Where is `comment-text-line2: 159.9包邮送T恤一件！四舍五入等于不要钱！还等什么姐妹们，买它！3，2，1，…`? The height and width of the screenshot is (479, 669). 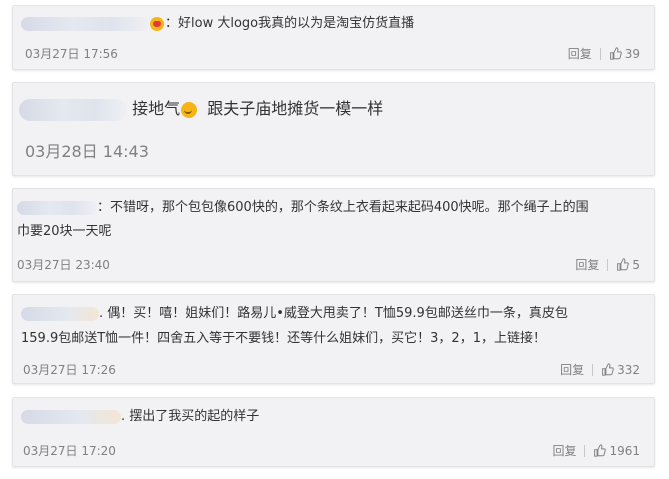 comment-text-line2: 159.9包邮送T恤一件！四舍五入等于不要钱！还等什么姐妹们，买它！3，2，1，… is located at coordinates (283, 338).